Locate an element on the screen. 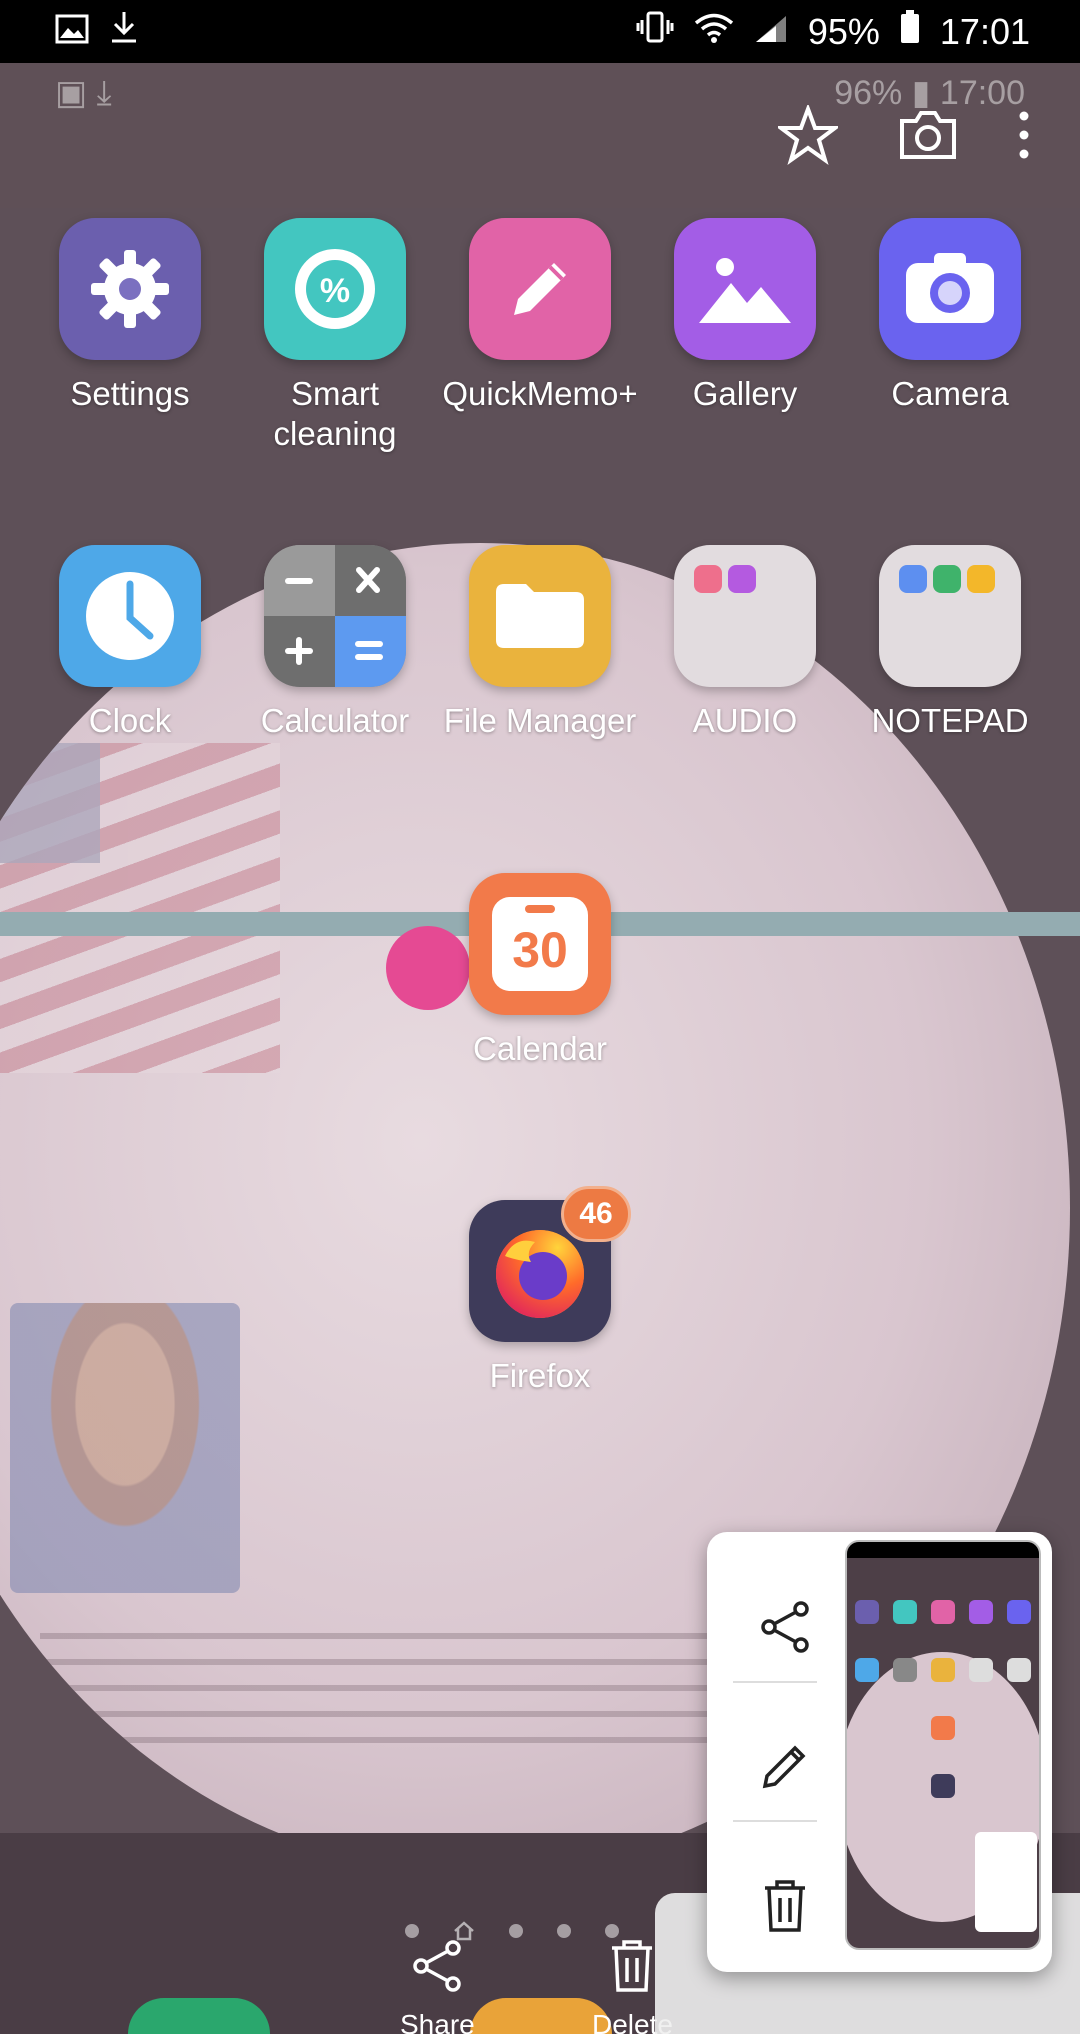 This screenshot has width=1080, height=2034. app-gallery: Gallery is located at coordinates (745, 316).